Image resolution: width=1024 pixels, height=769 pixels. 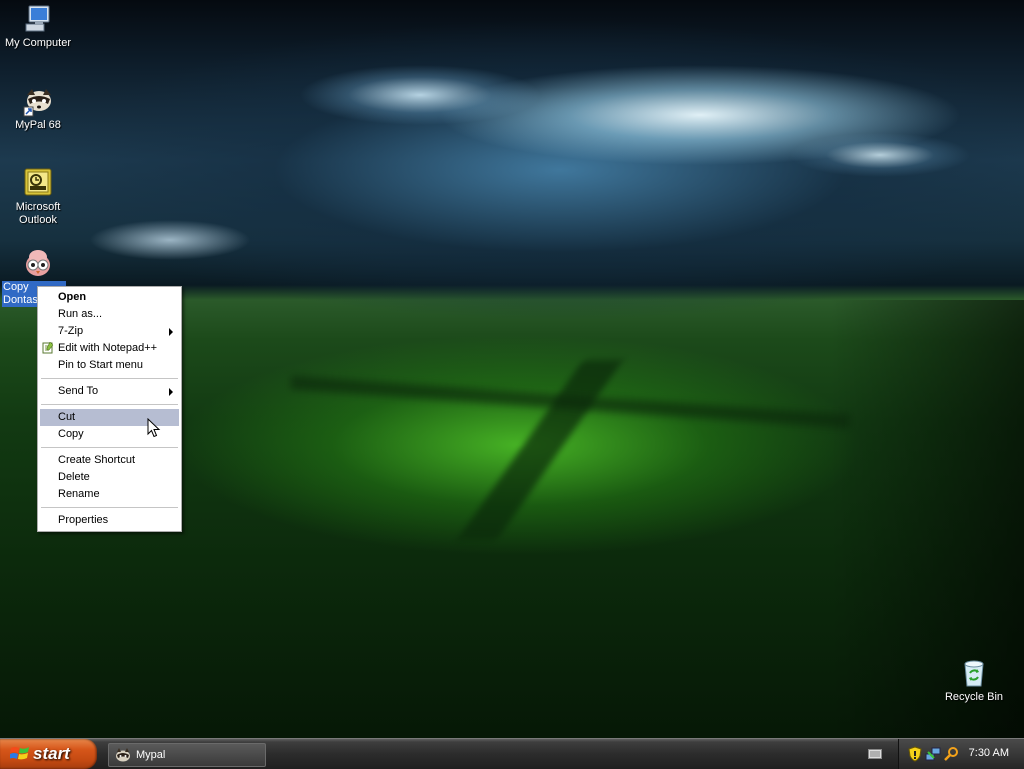 I want to click on menu-item-delete: Delete, so click(x=109, y=477).